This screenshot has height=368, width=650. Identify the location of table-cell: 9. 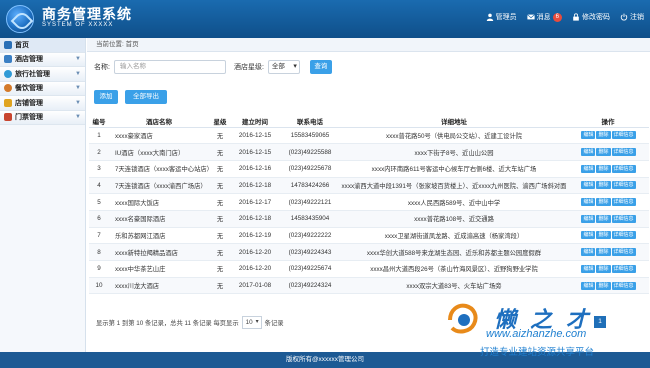
(99, 269).